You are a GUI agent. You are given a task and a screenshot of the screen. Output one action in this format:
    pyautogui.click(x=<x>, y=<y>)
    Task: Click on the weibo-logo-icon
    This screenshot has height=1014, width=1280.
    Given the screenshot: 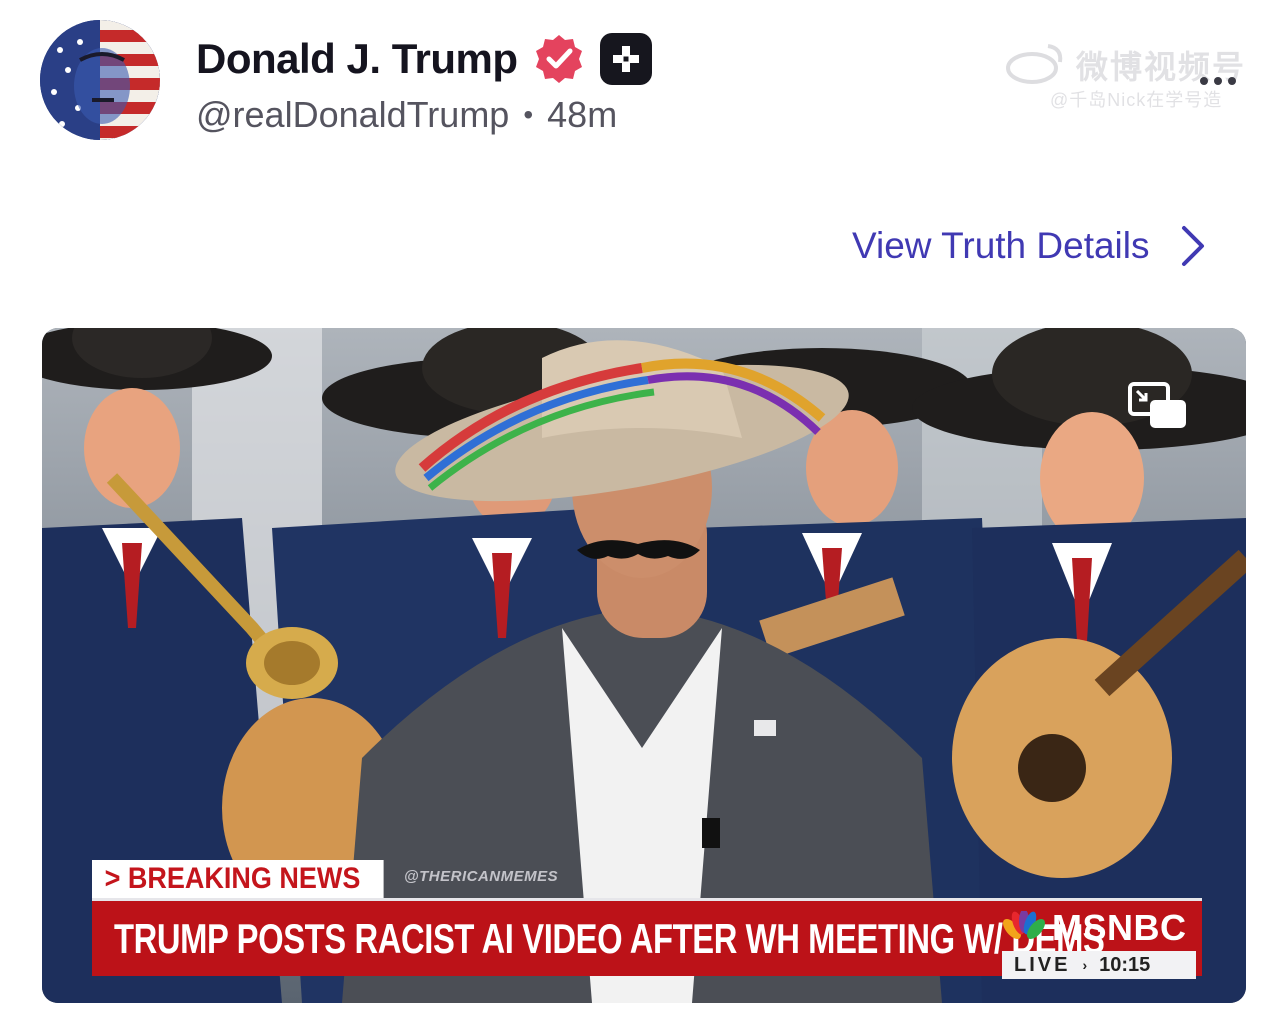 What is the action you would take?
    pyautogui.click(x=1034, y=64)
    